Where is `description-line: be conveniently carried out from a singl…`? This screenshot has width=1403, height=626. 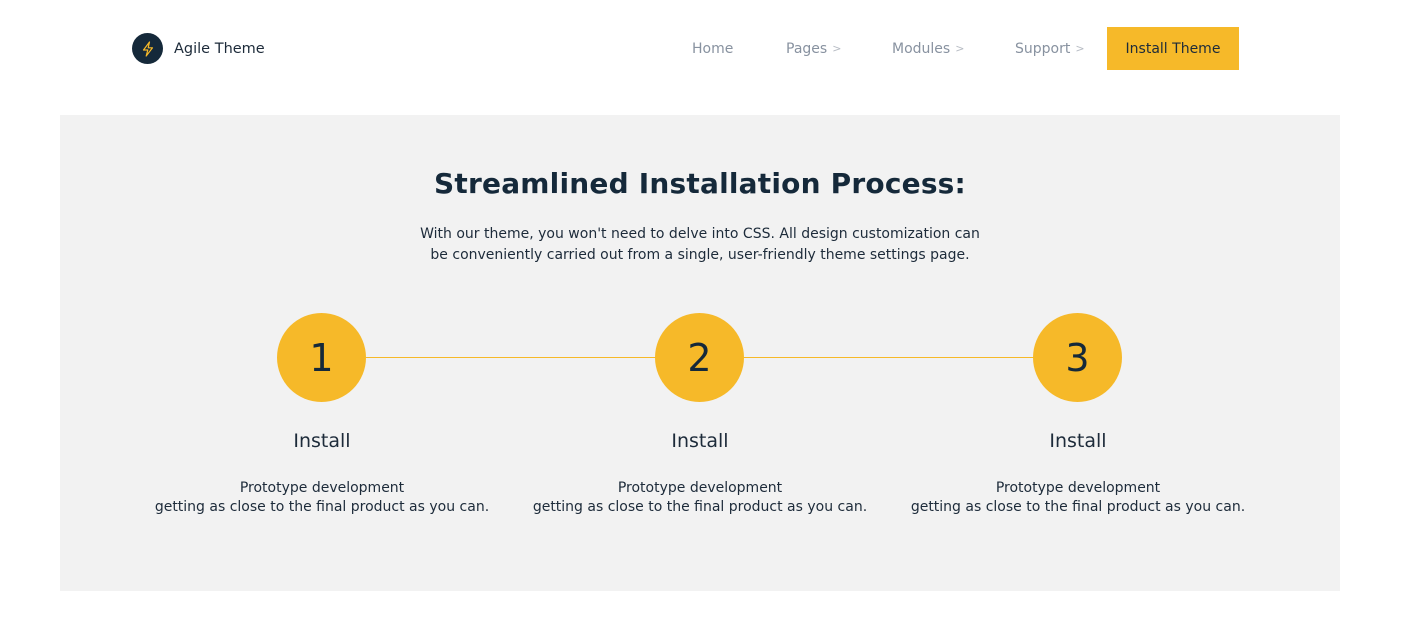 description-line: be conveniently carried out from a singl… is located at coordinates (700, 255).